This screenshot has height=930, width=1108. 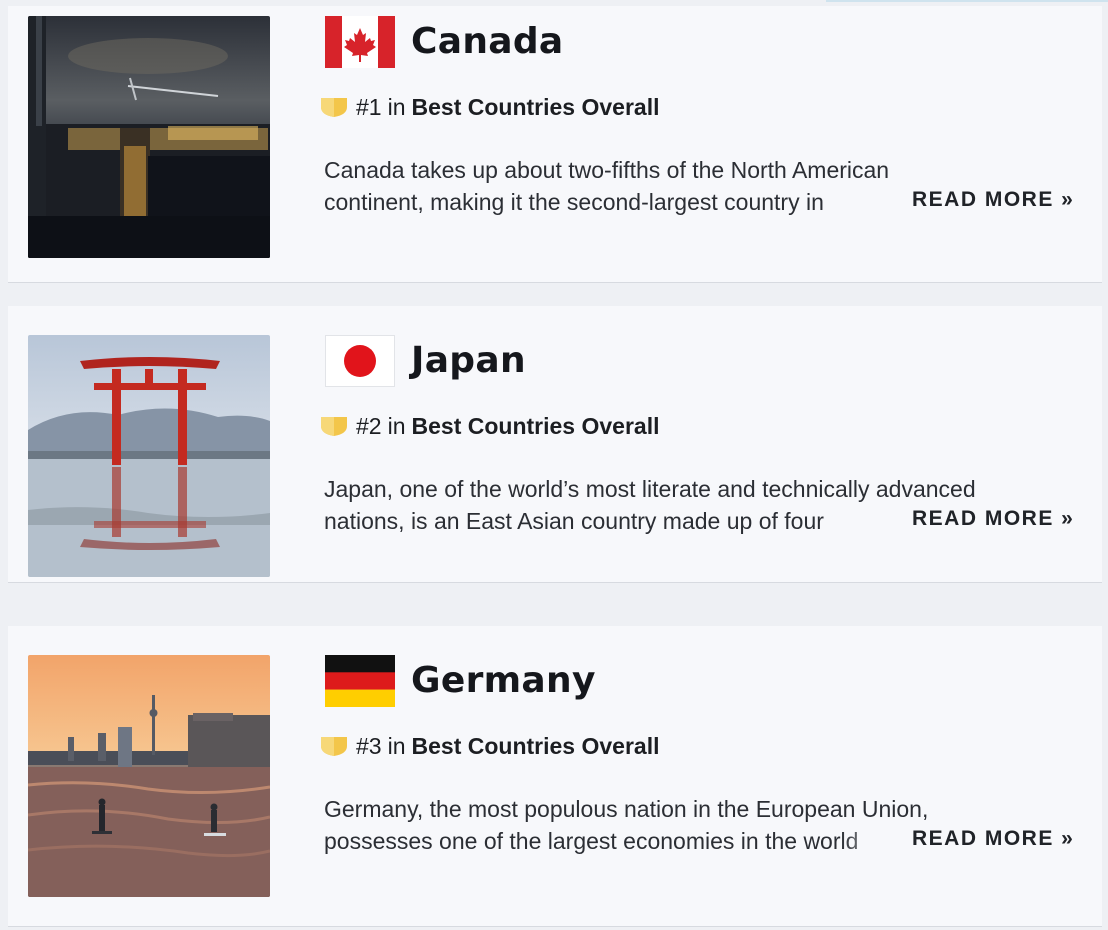 What do you see at coordinates (369, 425) in the screenshot?
I see `rank-number: #2` at bounding box center [369, 425].